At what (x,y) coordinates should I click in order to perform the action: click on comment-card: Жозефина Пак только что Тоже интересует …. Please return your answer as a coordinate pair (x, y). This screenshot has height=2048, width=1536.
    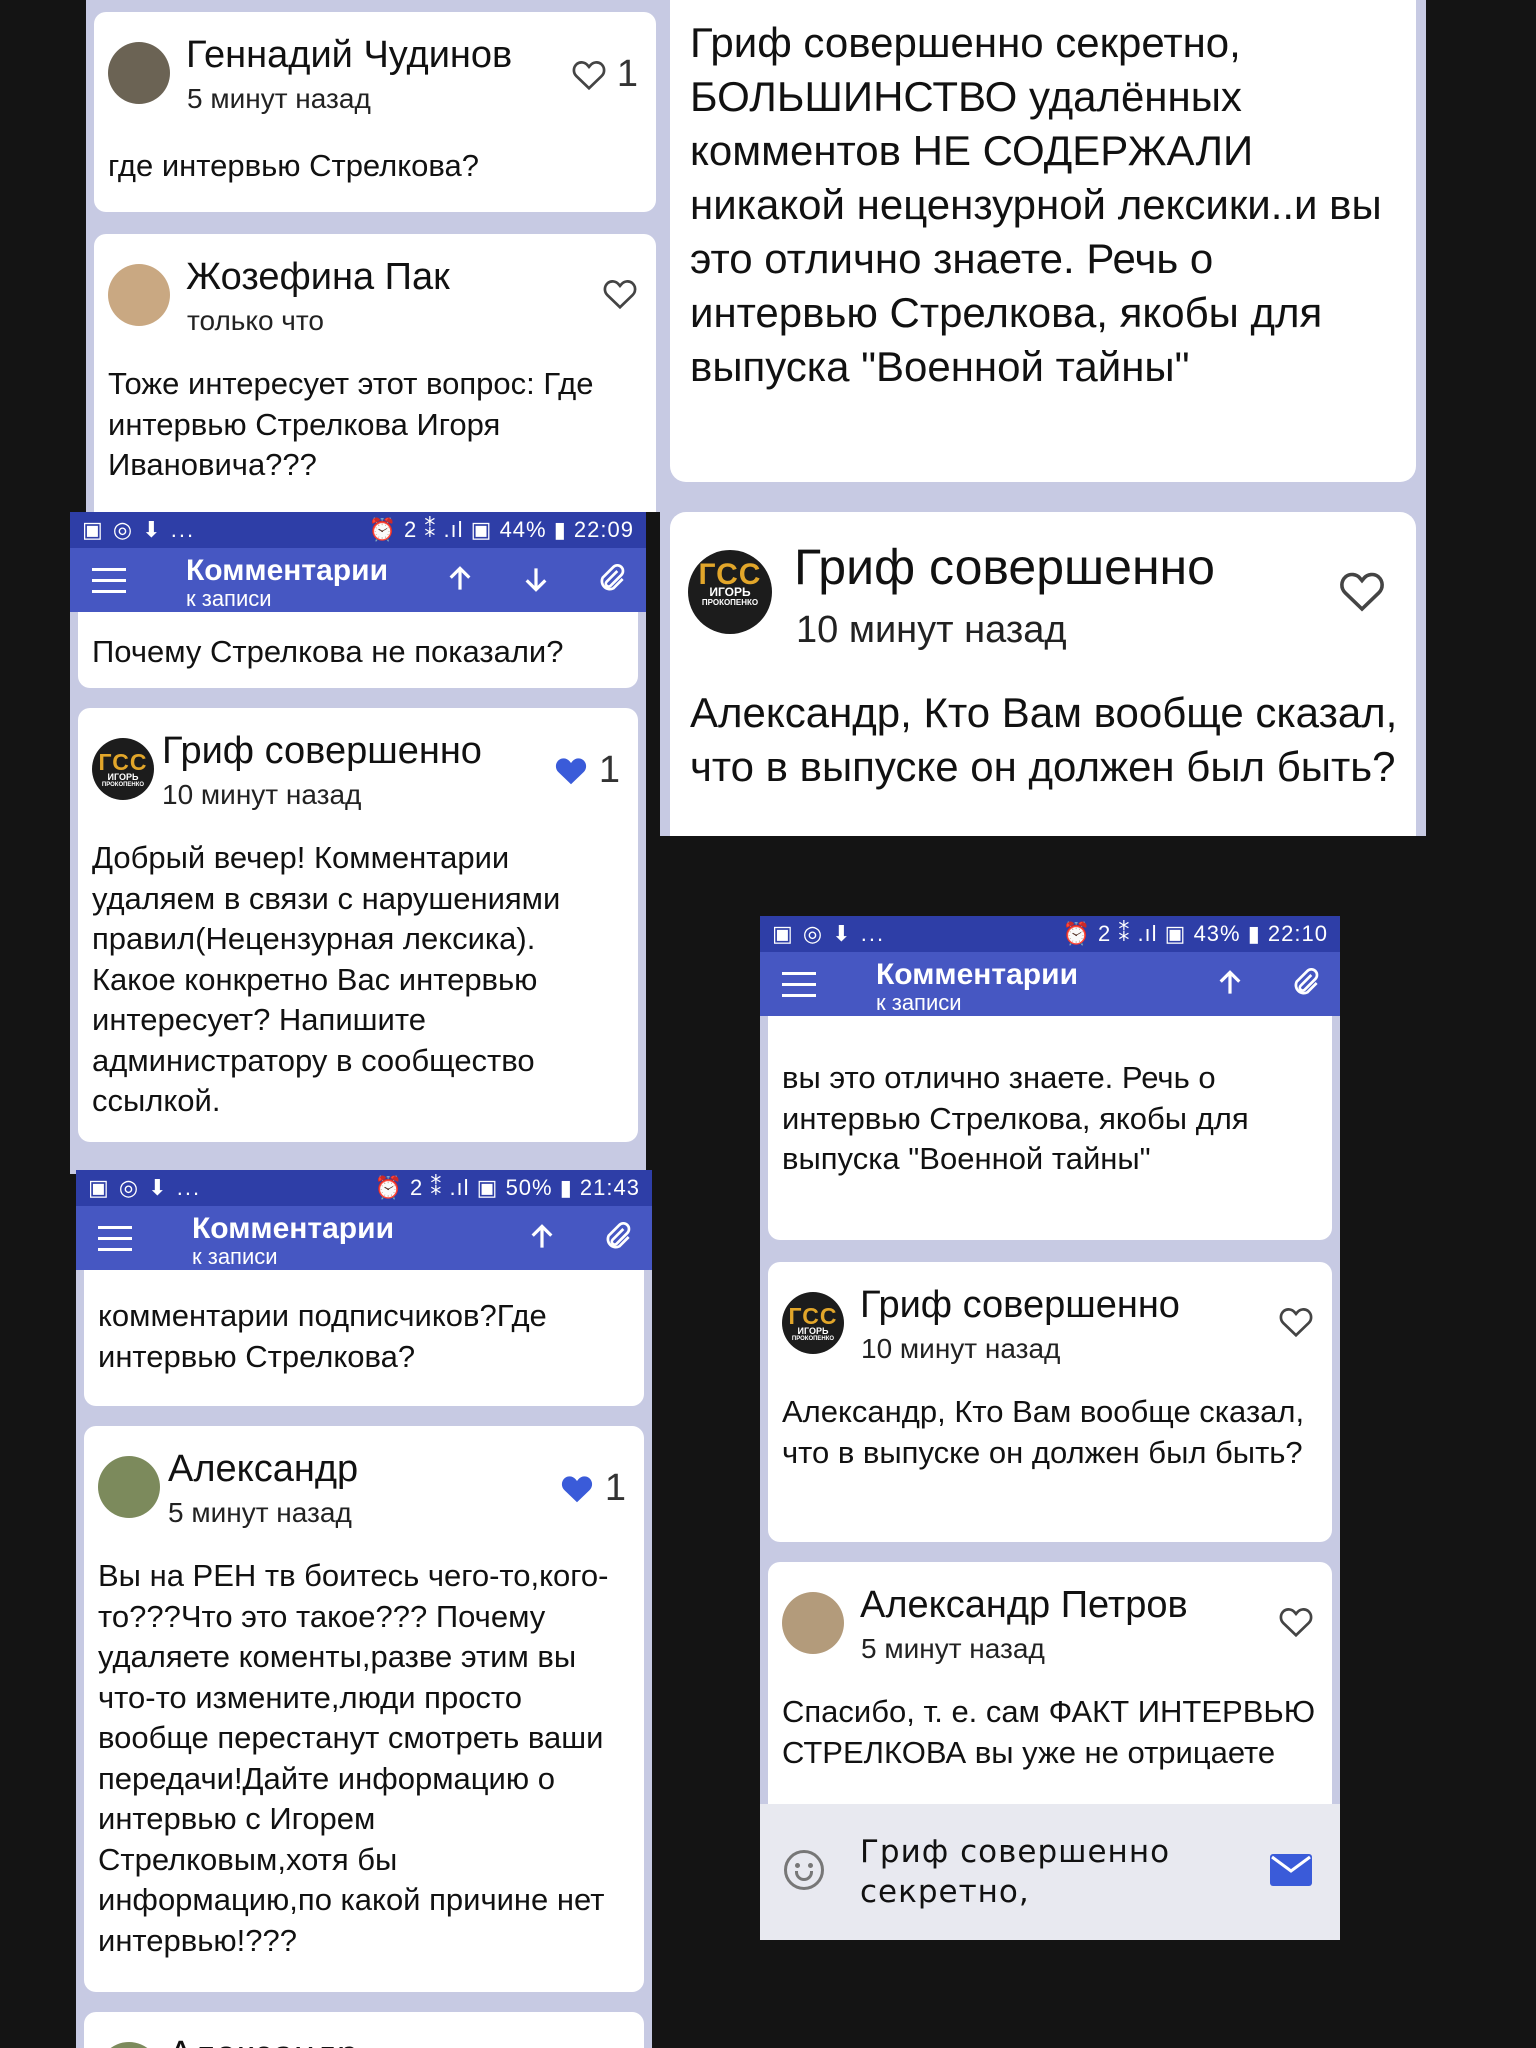
    Looking at the image, I should click on (375, 373).